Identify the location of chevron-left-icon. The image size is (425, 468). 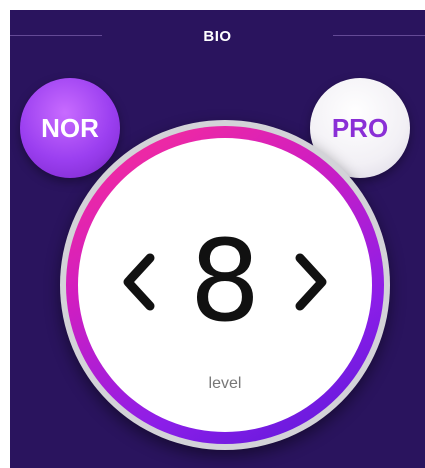
(139, 282).